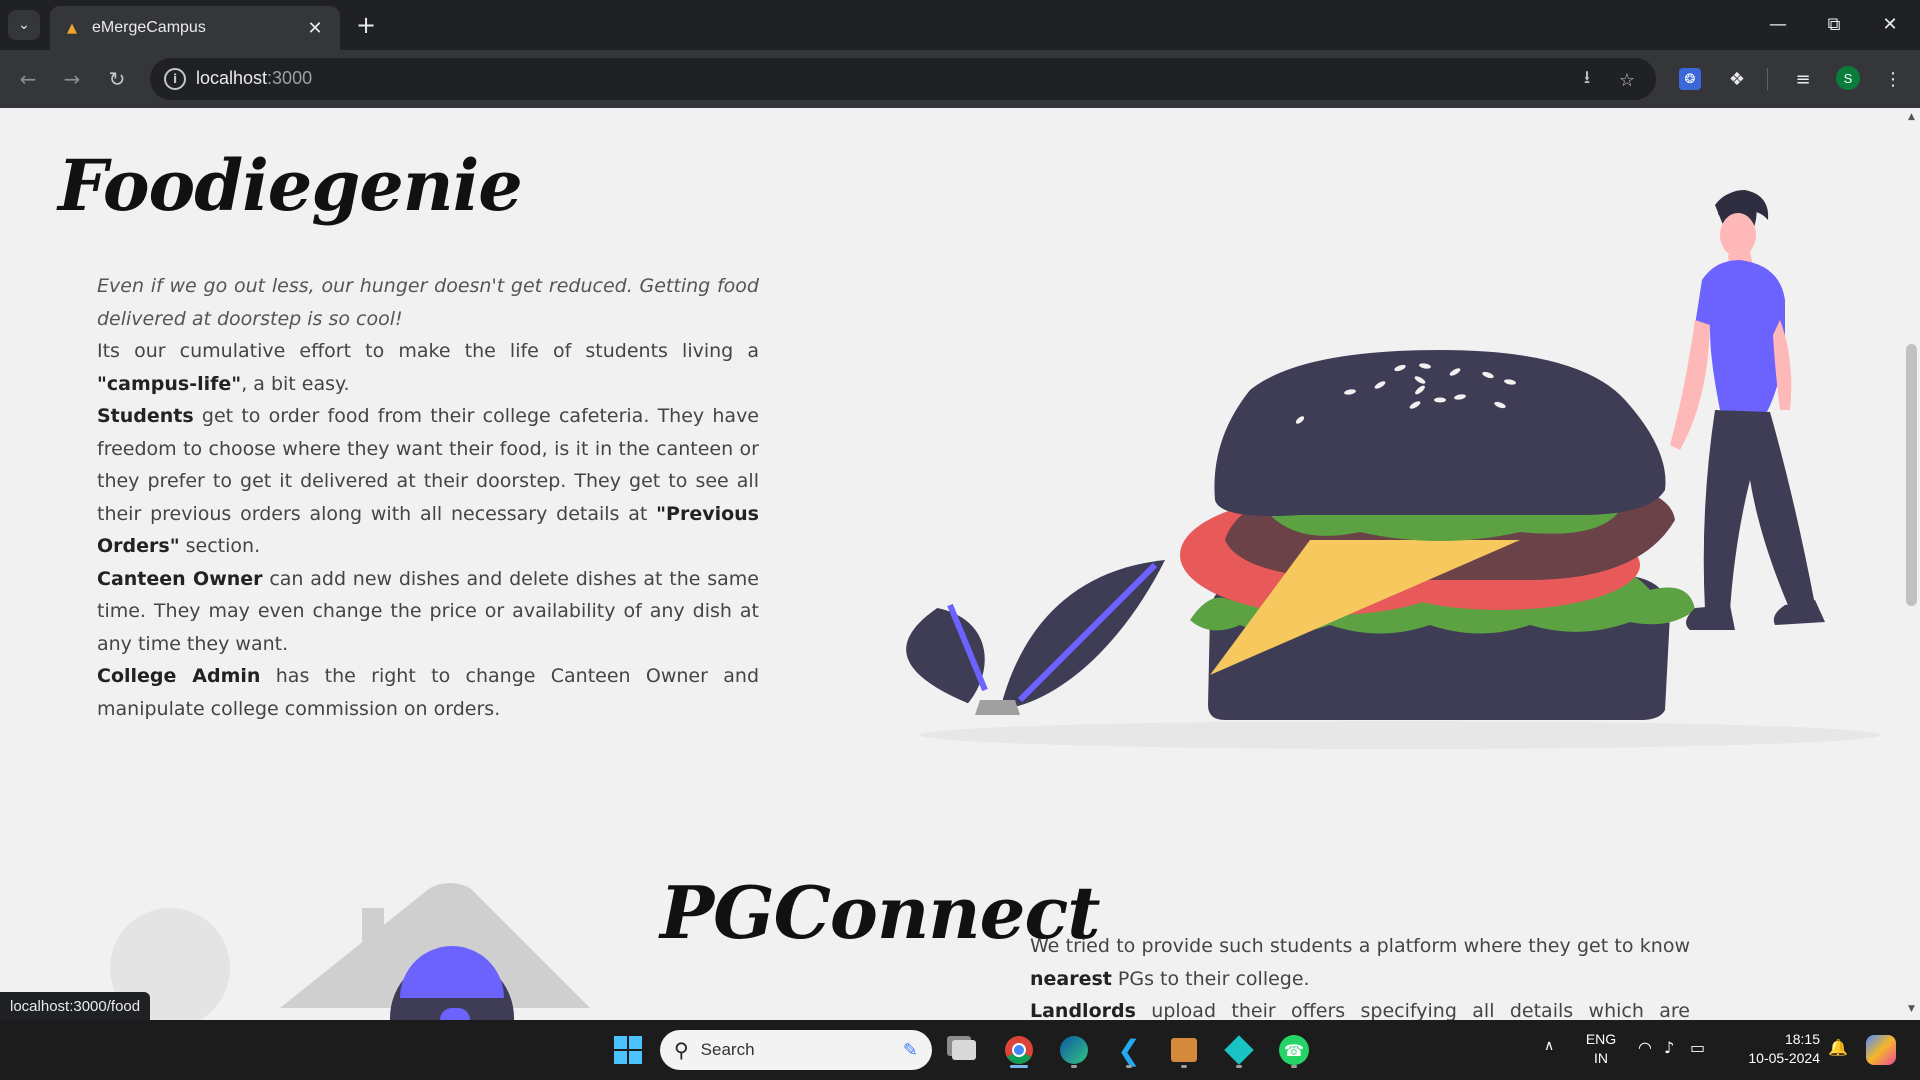  I want to click on canteen-owner-bold: Canteen Owner, so click(180, 578).